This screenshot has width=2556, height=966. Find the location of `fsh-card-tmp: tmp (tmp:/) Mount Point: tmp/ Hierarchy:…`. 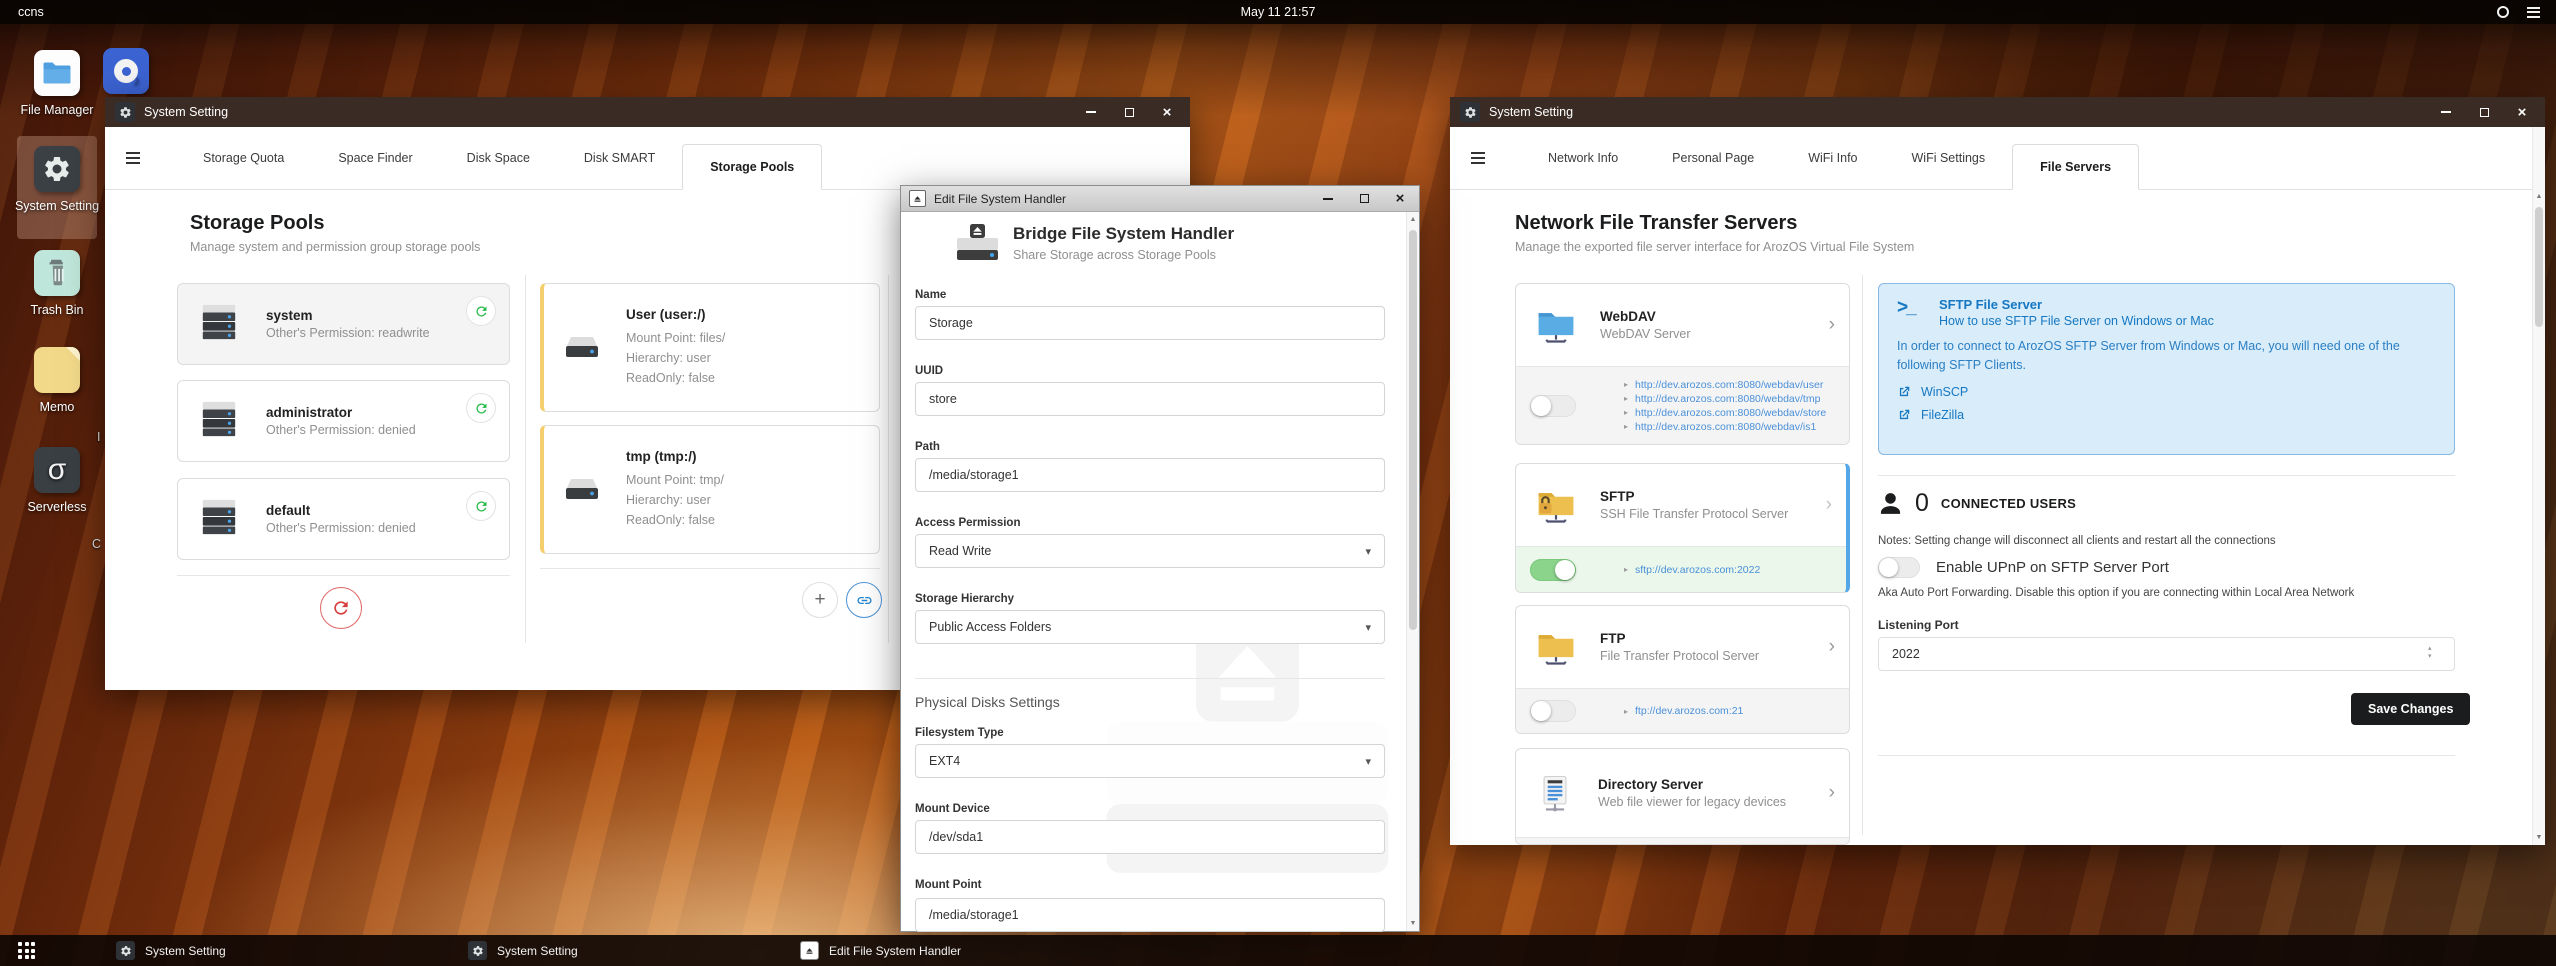

fsh-card-tmp: tmp (tmp:/) Mount Point: tmp/ Hierarchy:… is located at coordinates (710, 489).